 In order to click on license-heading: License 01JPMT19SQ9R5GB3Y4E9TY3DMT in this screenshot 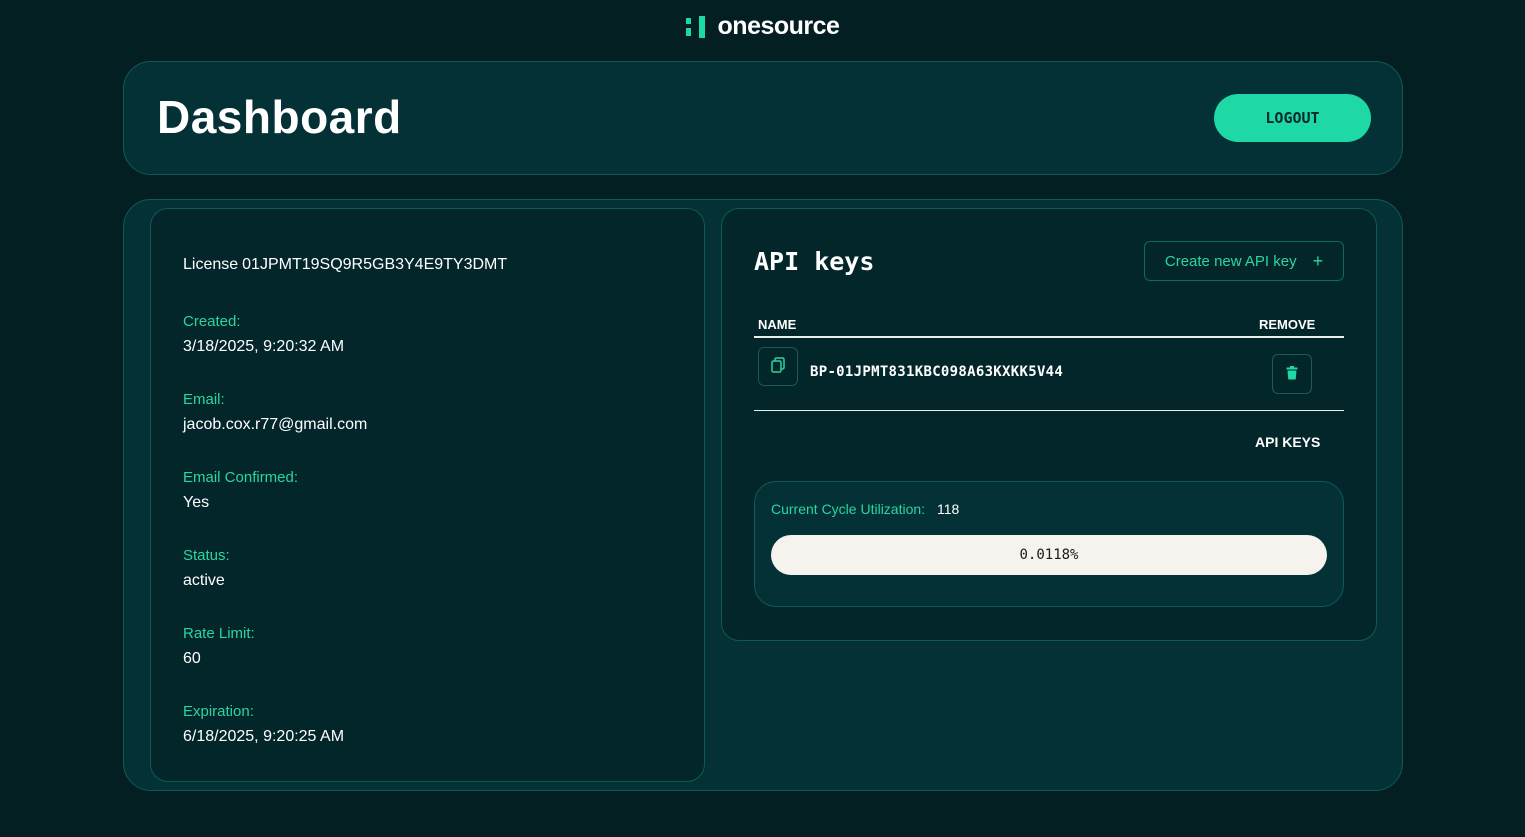, I will do `click(345, 265)`.